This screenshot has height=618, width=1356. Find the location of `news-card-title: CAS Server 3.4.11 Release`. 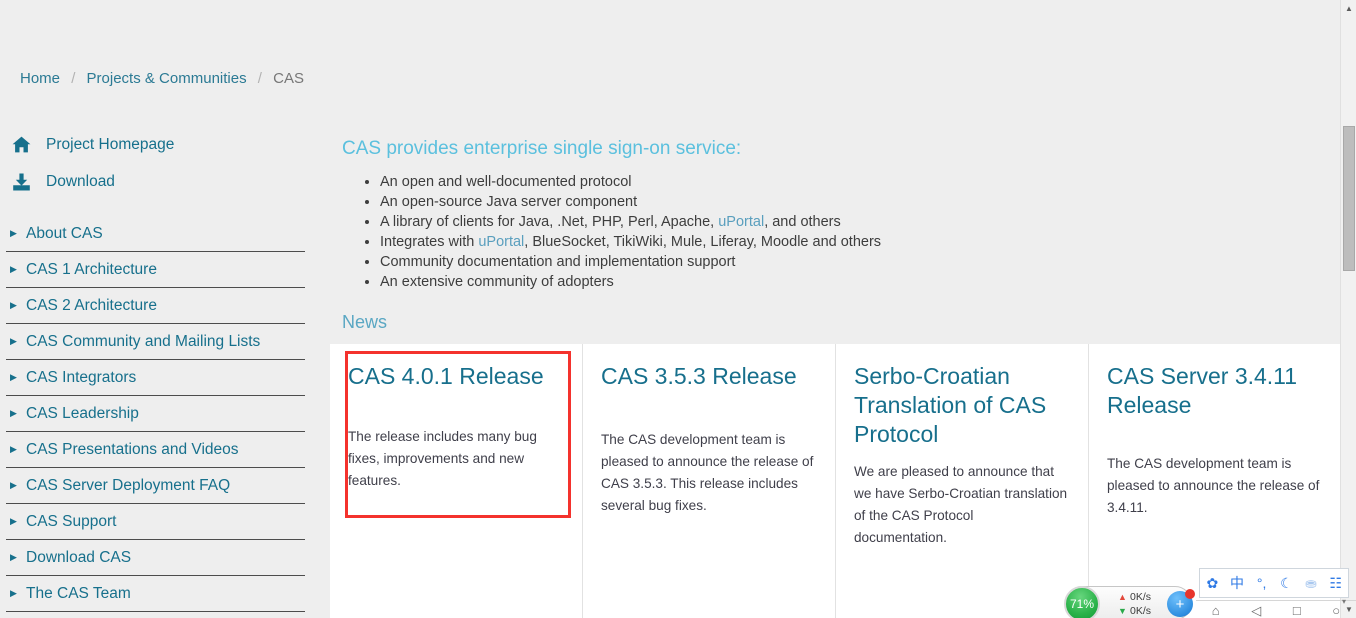

news-card-title: CAS Server 3.4.11 Release is located at coordinates (1214, 391).